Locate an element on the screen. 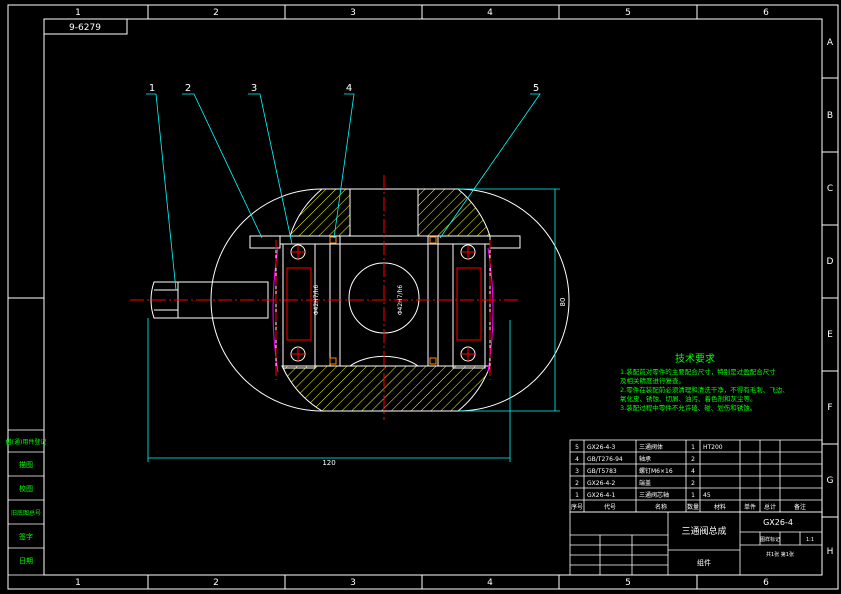  unit-label: 组件 is located at coordinates (704, 562).